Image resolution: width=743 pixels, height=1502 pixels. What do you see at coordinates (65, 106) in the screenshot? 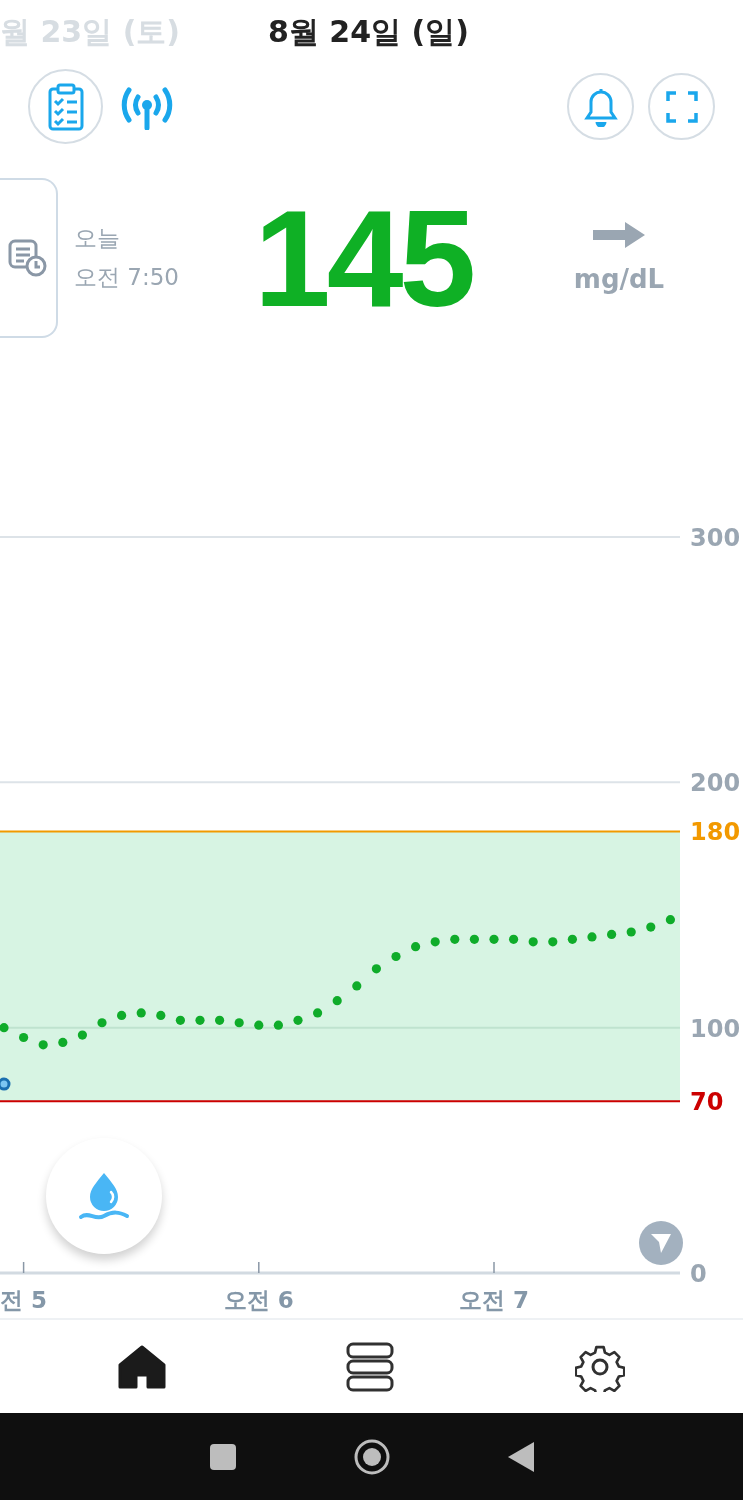
I see `clipboard-icon` at bounding box center [65, 106].